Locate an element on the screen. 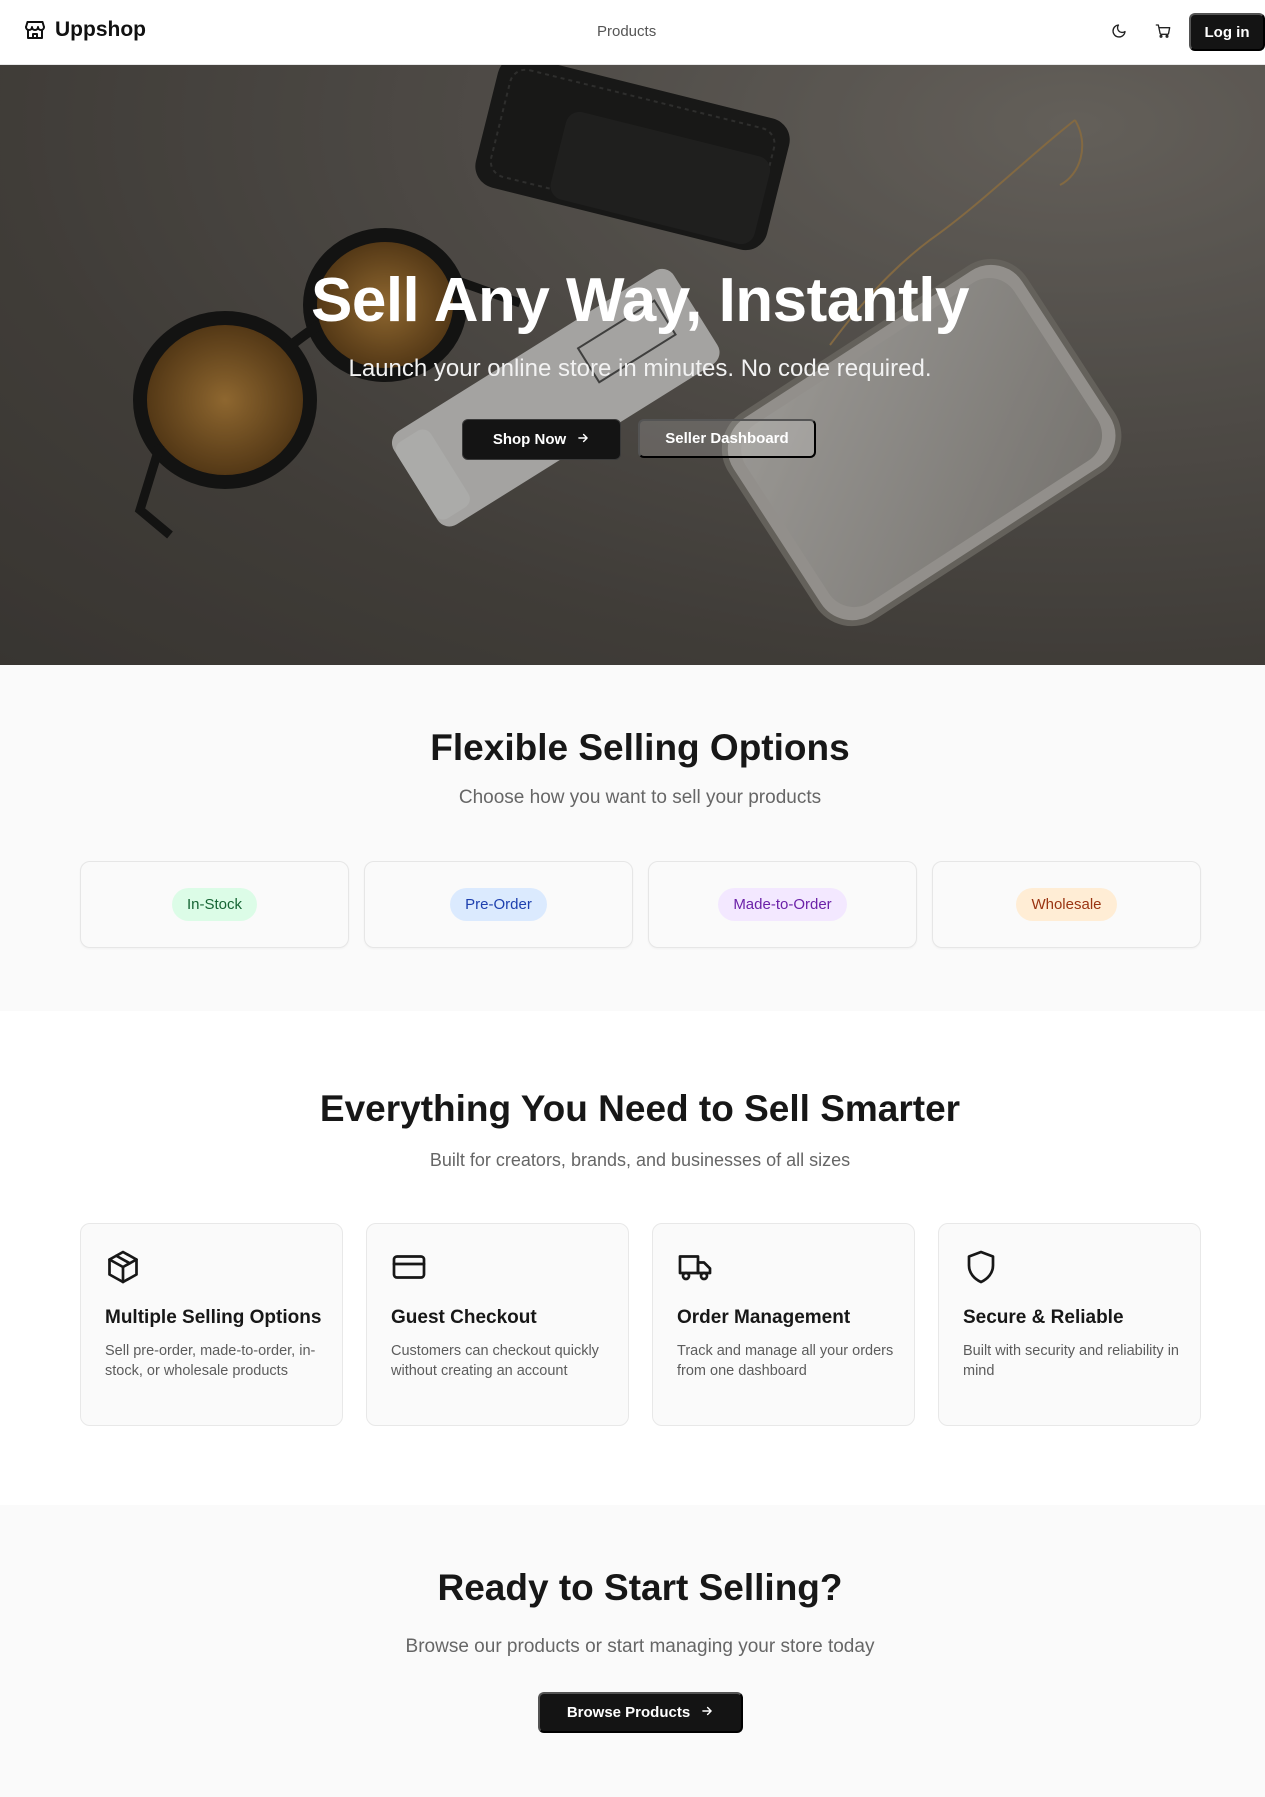 Image resolution: width=1265 pixels, height=1797 pixels. cta-title: Ready to Start Selling? is located at coordinates (640, 1587).